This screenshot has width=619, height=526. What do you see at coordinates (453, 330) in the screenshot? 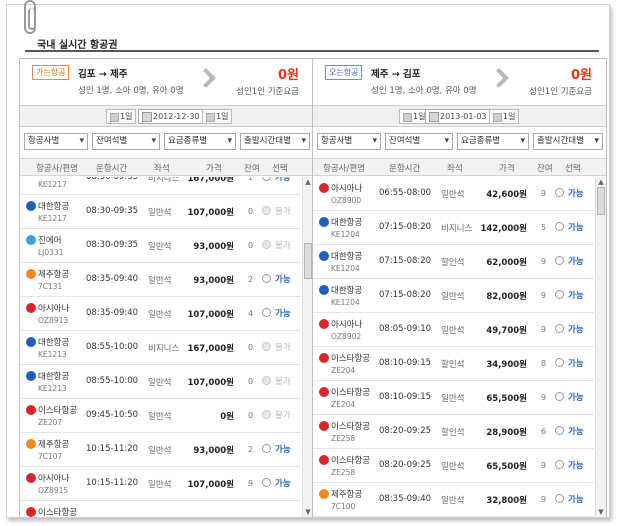
I see `flight-row: 아시아나 OZ8902 08:05-09:10 일반석 49,700원 9 가능` at bounding box center [453, 330].